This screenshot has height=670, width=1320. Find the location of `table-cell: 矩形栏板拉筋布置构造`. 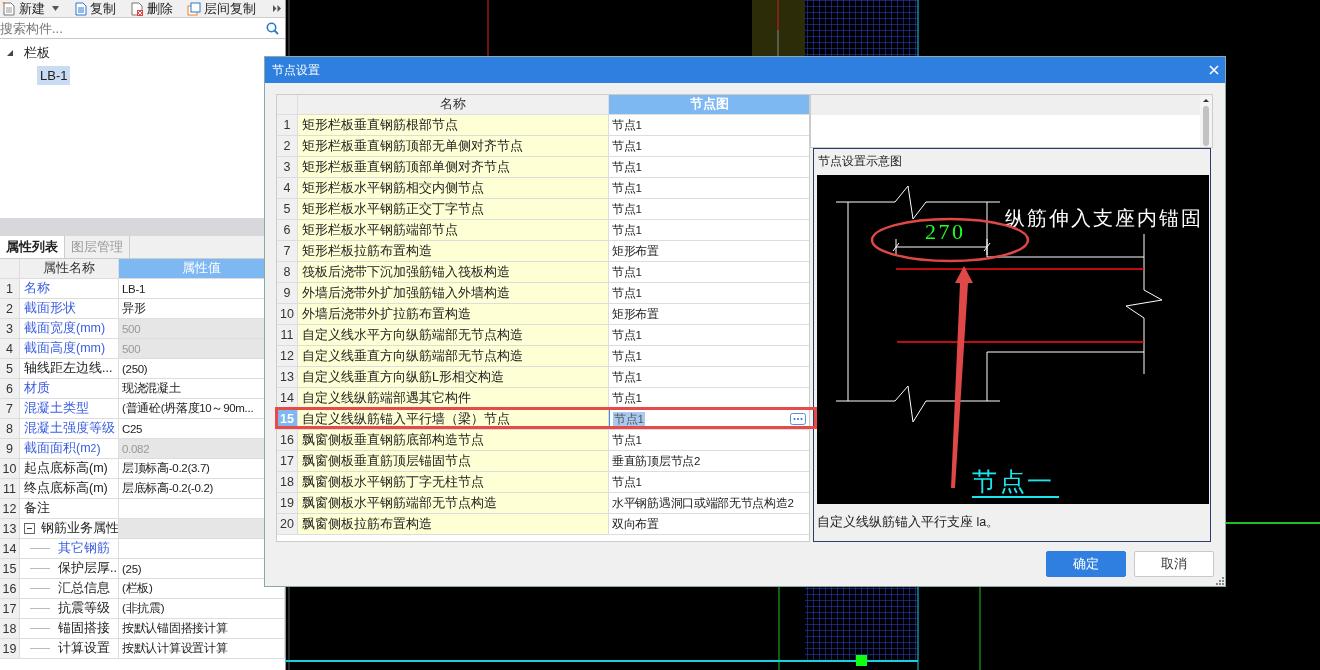

table-cell: 矩形栏板拉筋布置构造 is located at coordinates (453, 251).